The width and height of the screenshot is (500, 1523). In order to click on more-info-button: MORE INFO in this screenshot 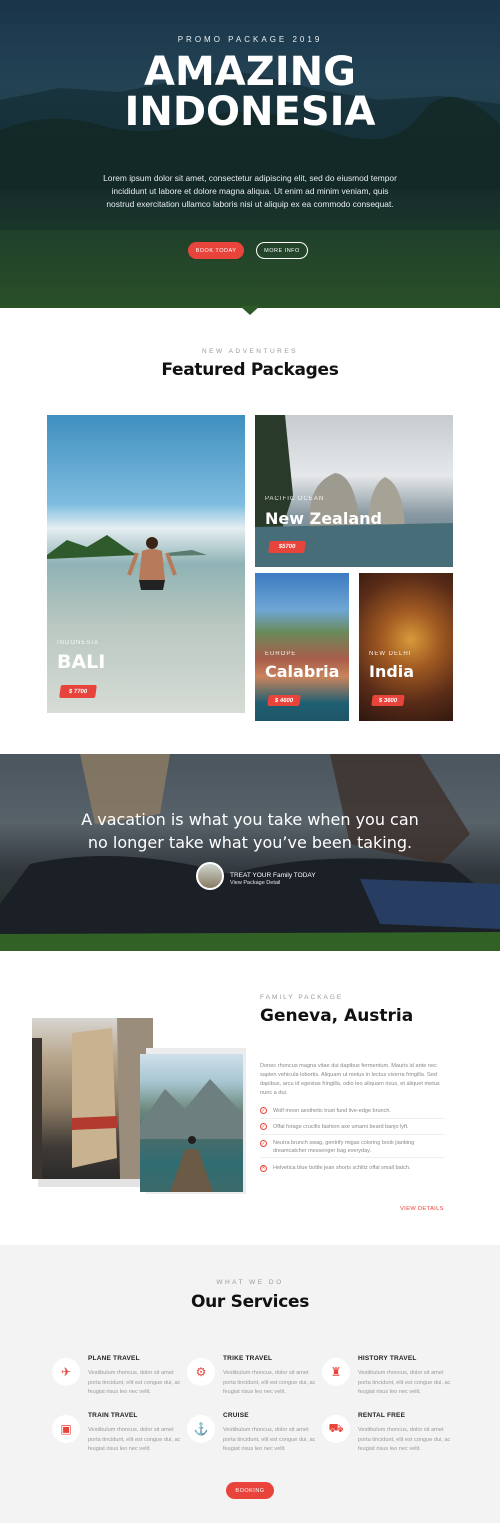, I will do `click(282, 250)`.